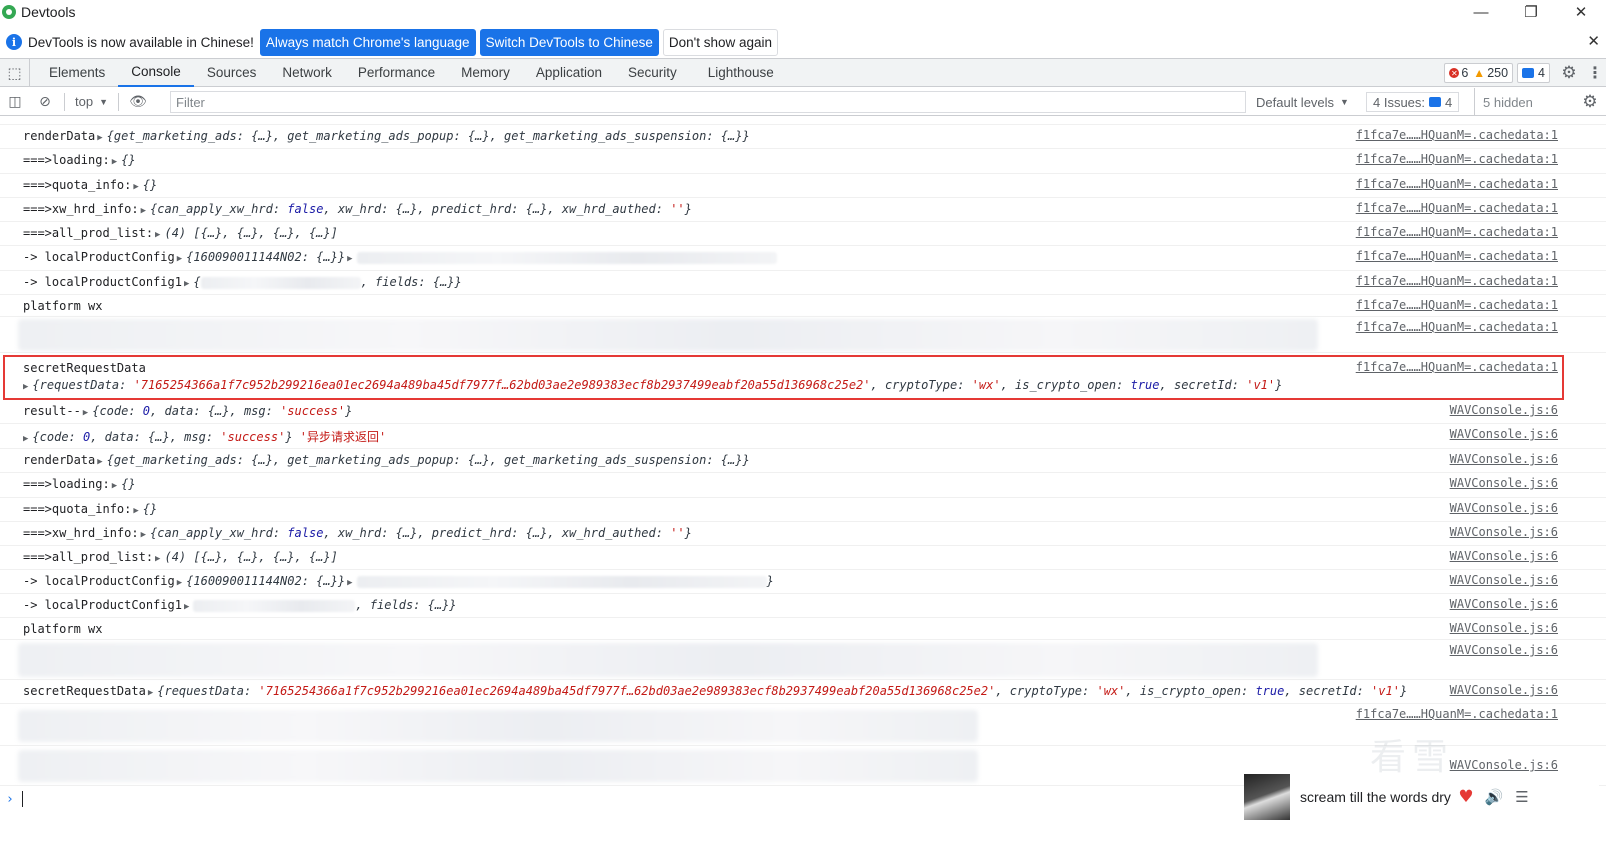  Describe the element at coordinates (1421, 797) in the screenshot. I see `music-mini-player: scream till the words dry ♥ 🔊 ☰` at that location.